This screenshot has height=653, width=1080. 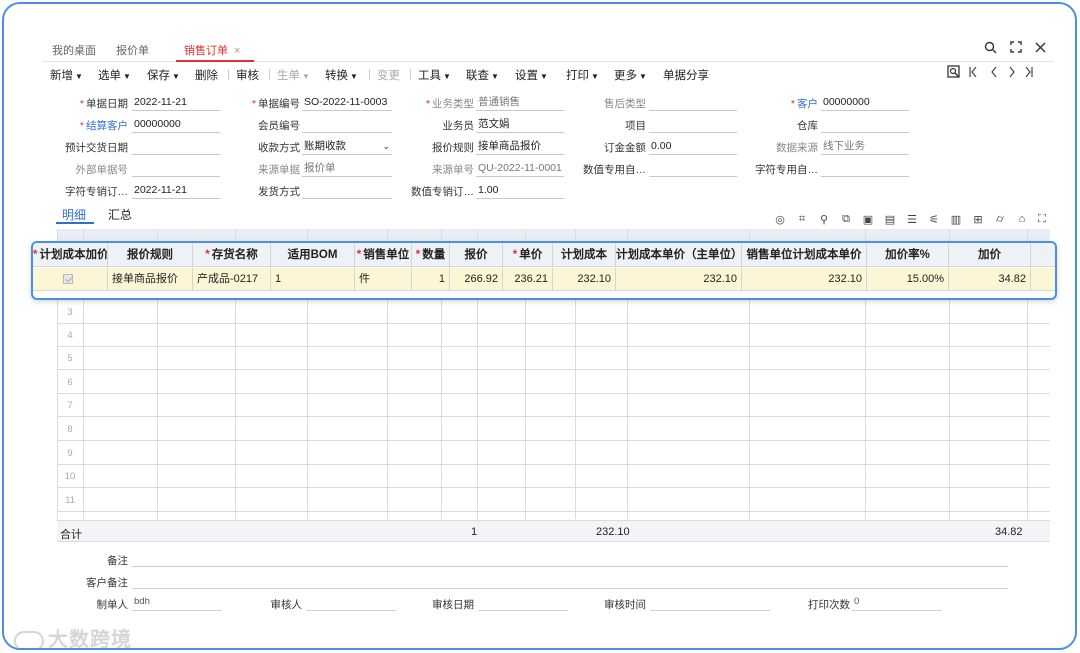 I want to click on num-custom1-field, so click(x=693, y=169).